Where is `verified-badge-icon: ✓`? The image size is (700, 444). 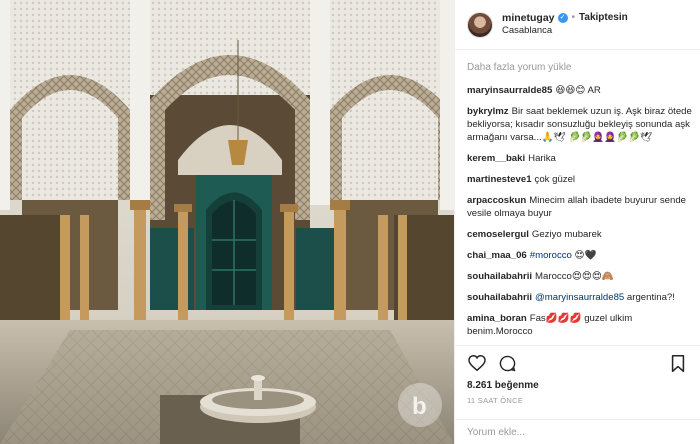
verified-badge-icon: ✓ is located at coordinates (562, 18).